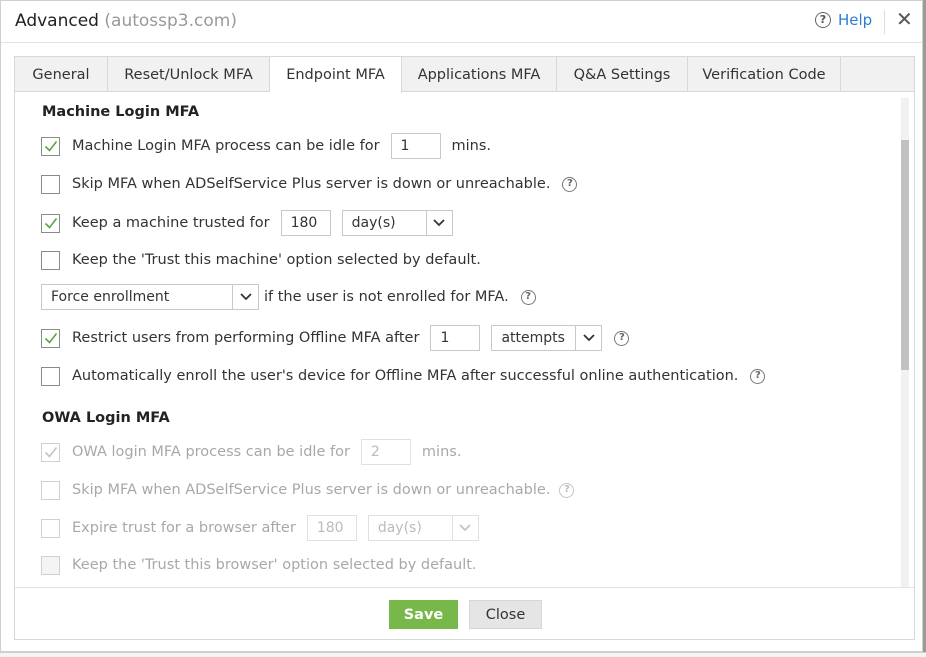  Describe the element at coordinates (479, 74) in the screenshot. I see `tab-applications-mfa: Applications MFA` at that location.